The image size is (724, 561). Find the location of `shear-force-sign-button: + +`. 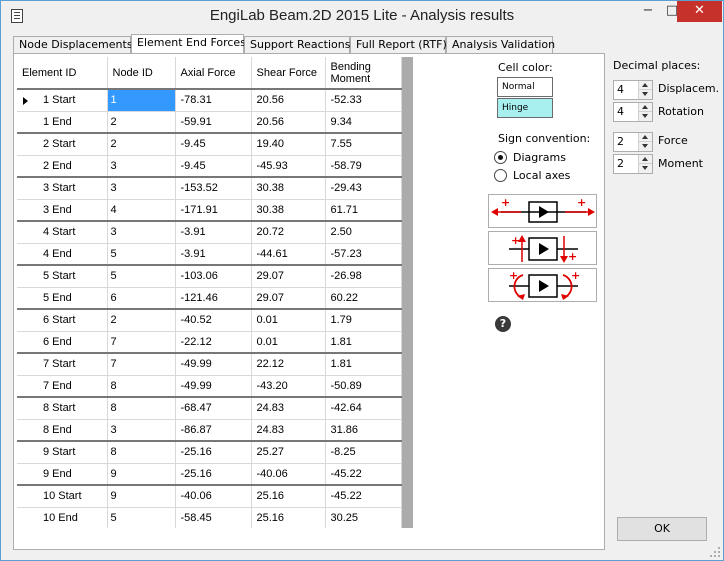

shear-force-sign-button: + + is located at coordinates (542, 248).